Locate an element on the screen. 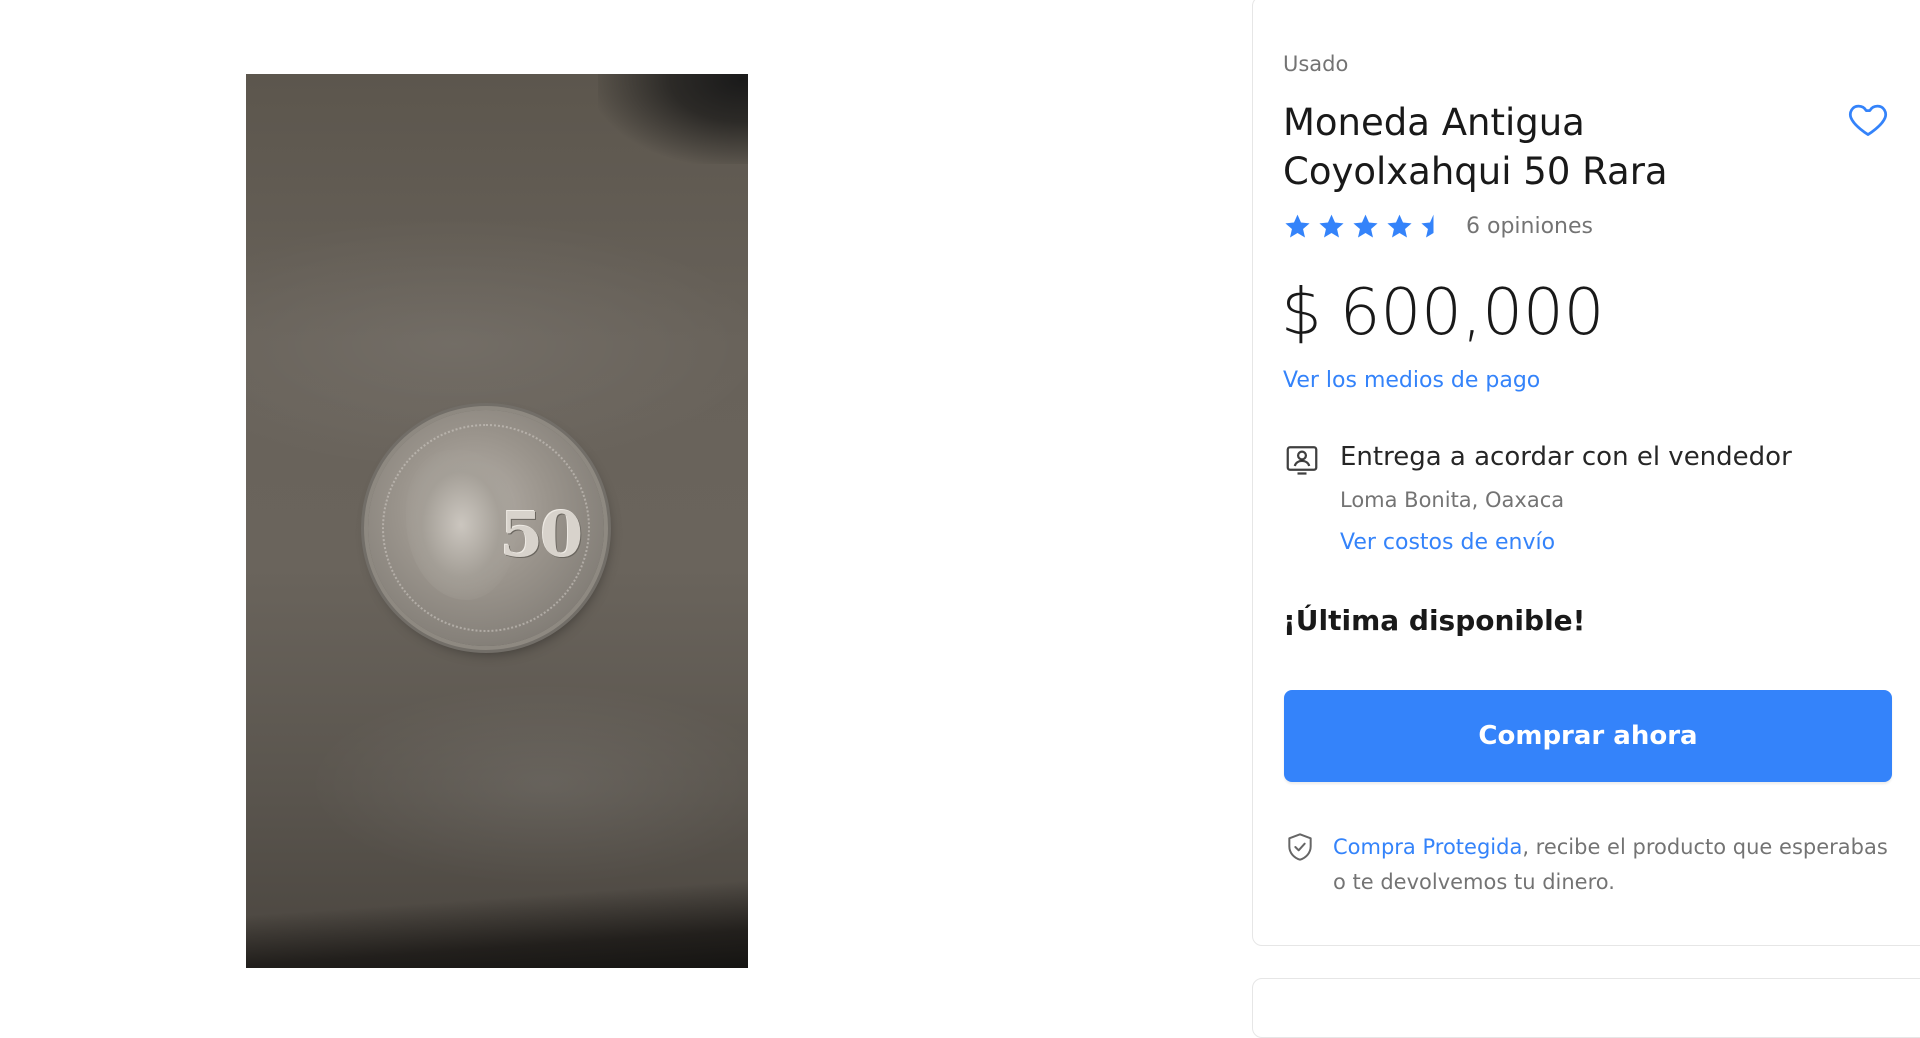 The image size is (1920, 1038). rating-stars is located at coordinates (1365, 226).